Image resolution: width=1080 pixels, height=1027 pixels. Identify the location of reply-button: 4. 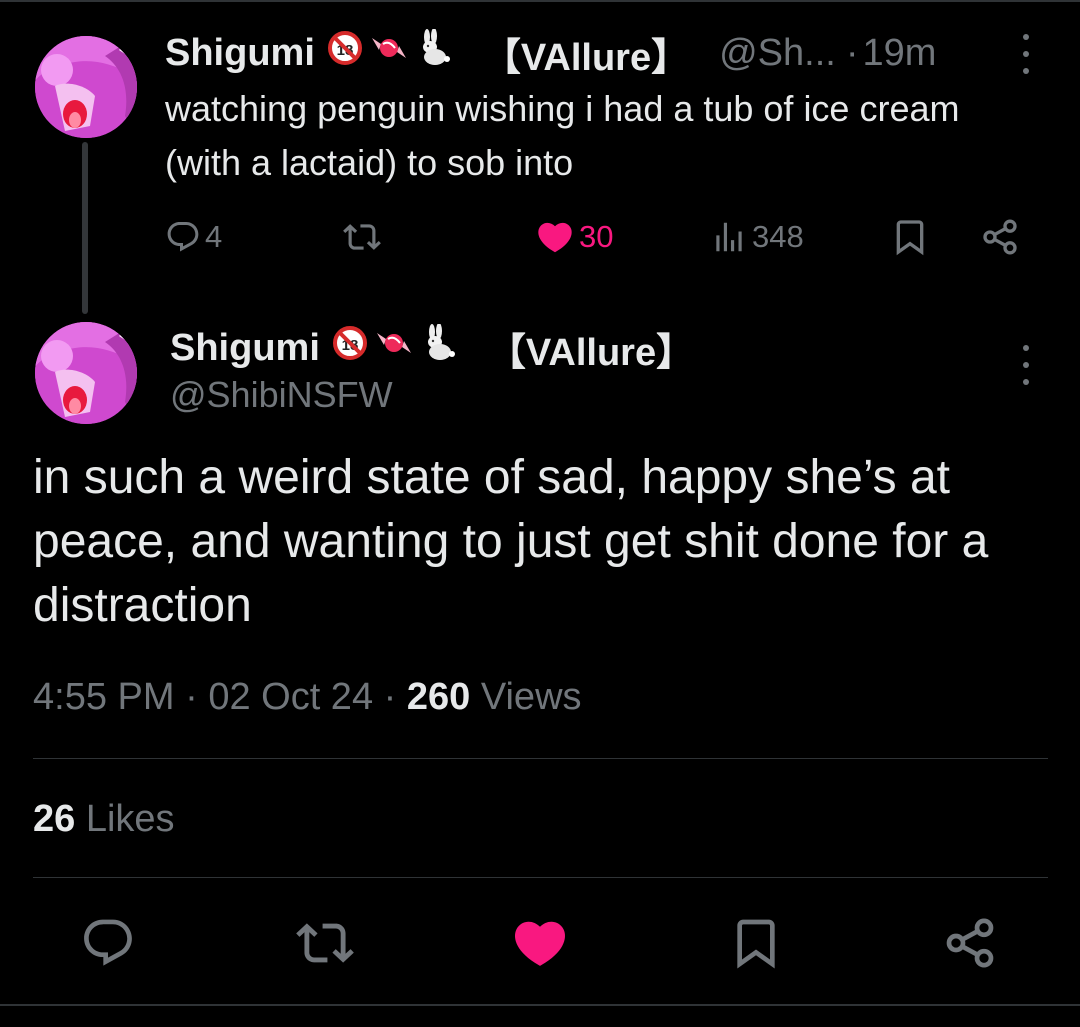
(193, 237).